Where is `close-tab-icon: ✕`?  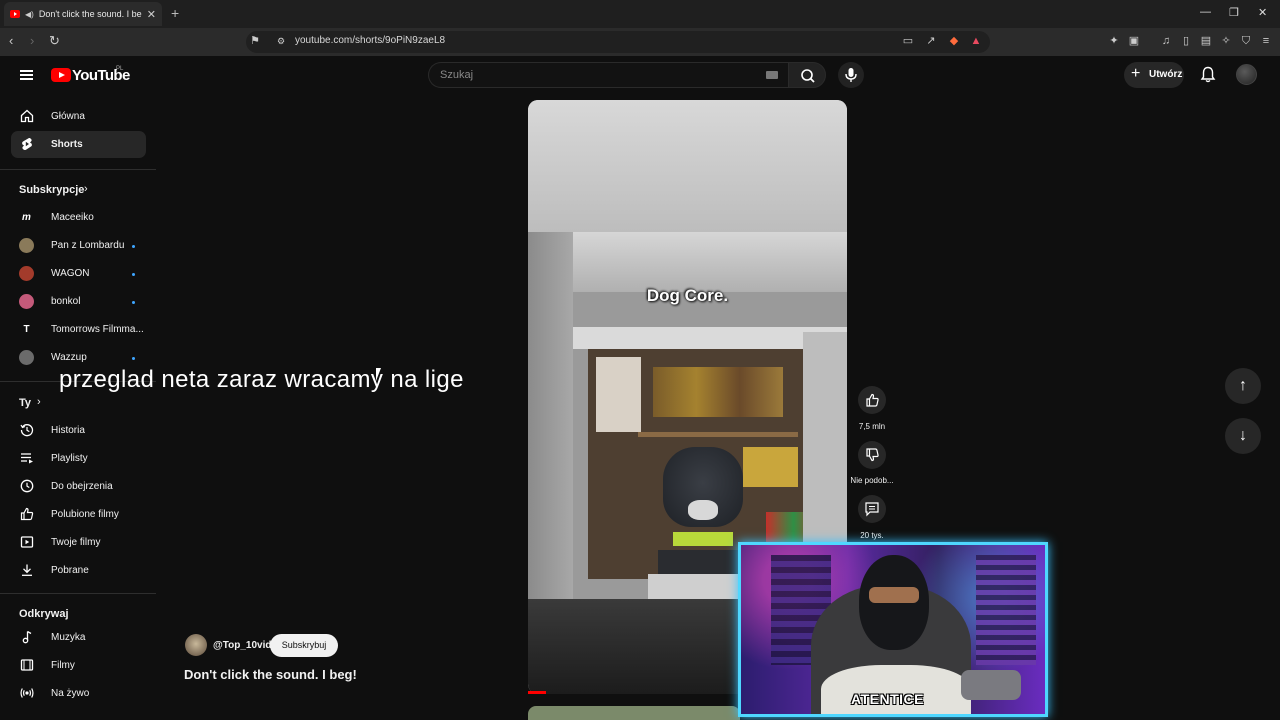
close-tab-icon: ✕ is located at coordinates (151, 14).